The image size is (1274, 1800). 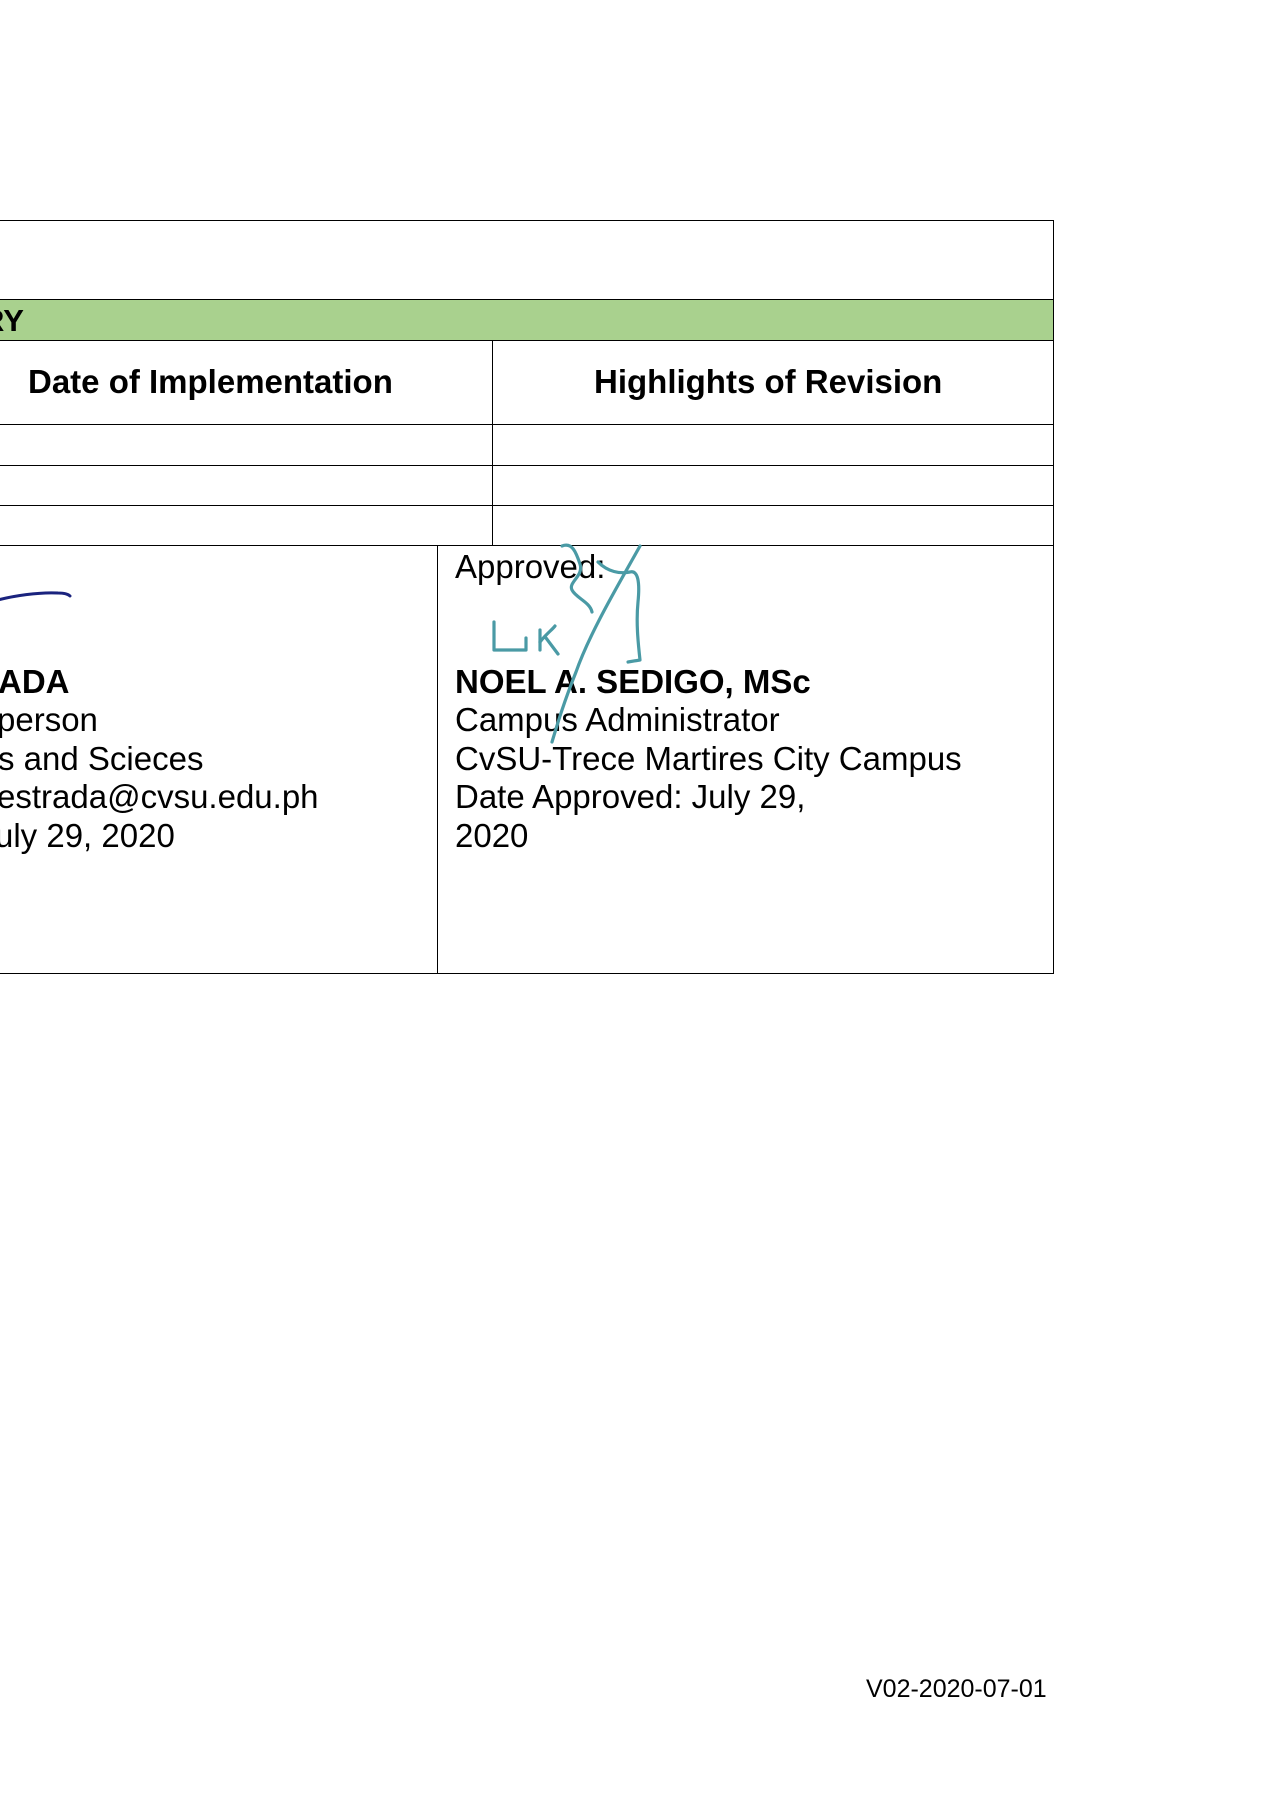 What do you see at coordinates (956, 1689) in the screenshot?
I see `document-version-code: V02-2020-07-01` at bounding box center [956, 1689].